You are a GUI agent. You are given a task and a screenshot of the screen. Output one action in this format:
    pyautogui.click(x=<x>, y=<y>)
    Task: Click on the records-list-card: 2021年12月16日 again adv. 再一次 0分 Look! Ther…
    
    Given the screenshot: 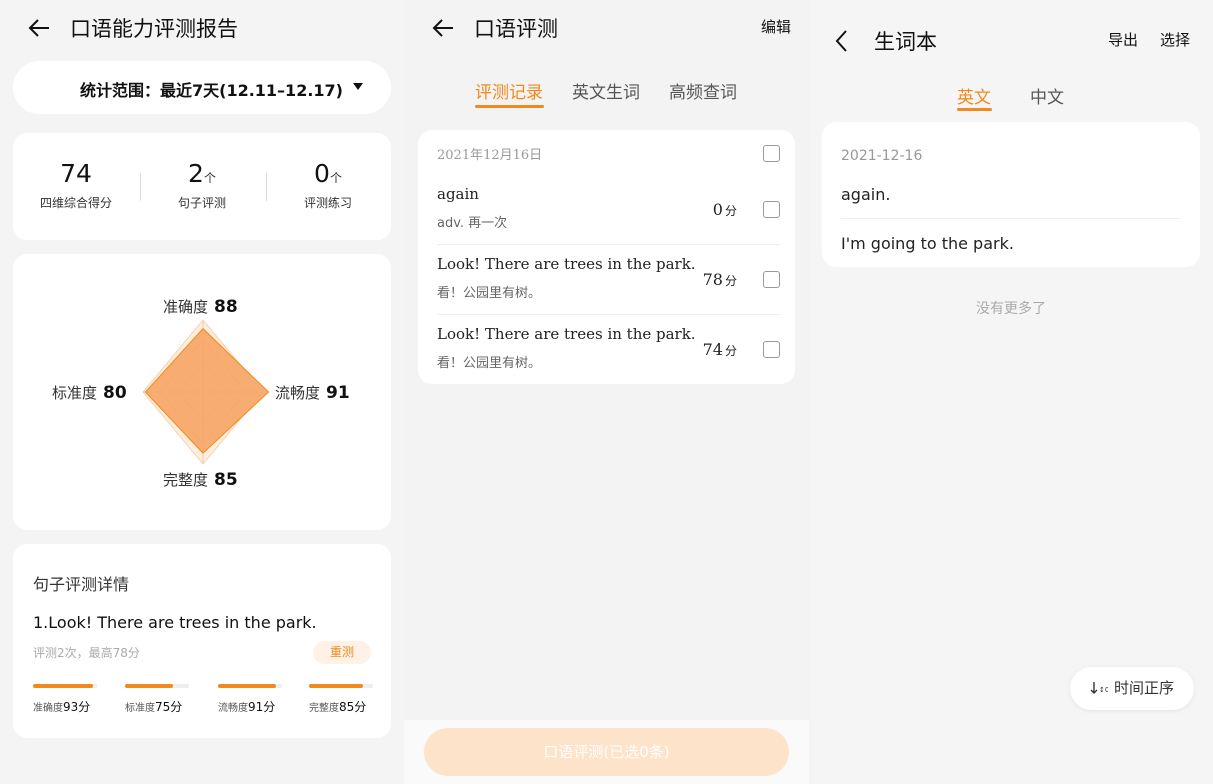 What is the action you would take?
    pyautogui.click(x=606, y=257)
    